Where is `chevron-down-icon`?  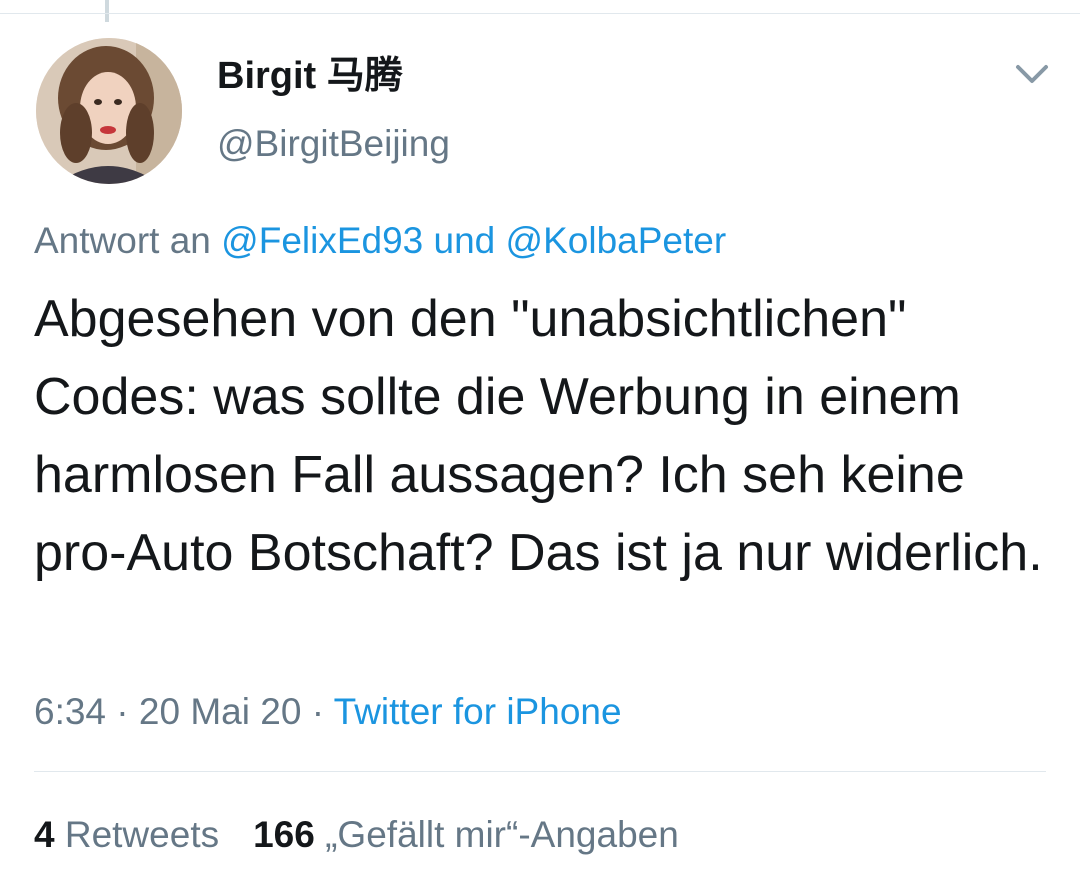 chevron-down-icon is located at coordinates (1032, 75).